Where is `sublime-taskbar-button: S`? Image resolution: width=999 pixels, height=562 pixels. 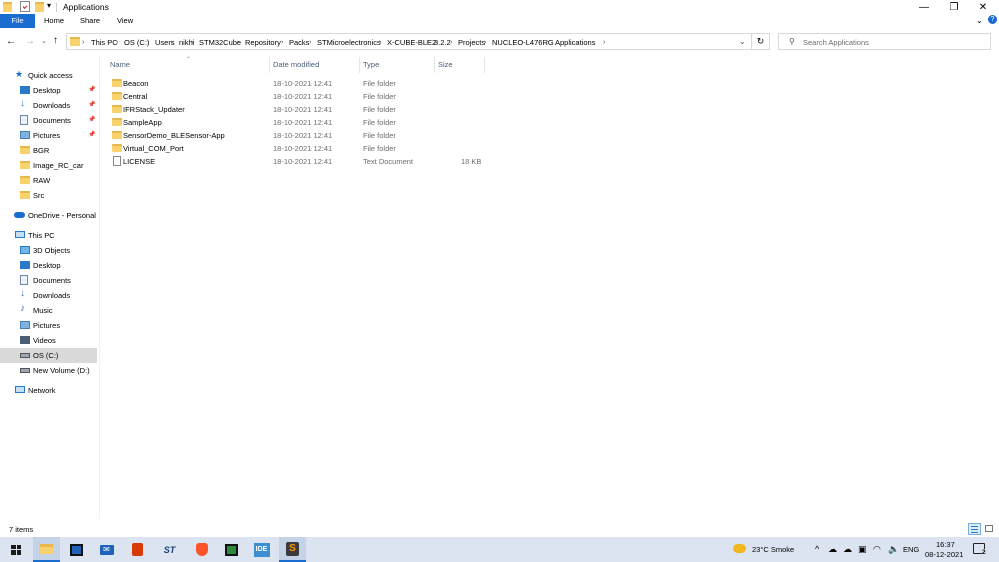
sublime-taskbar-button: S is located at coordinates (292, 549).